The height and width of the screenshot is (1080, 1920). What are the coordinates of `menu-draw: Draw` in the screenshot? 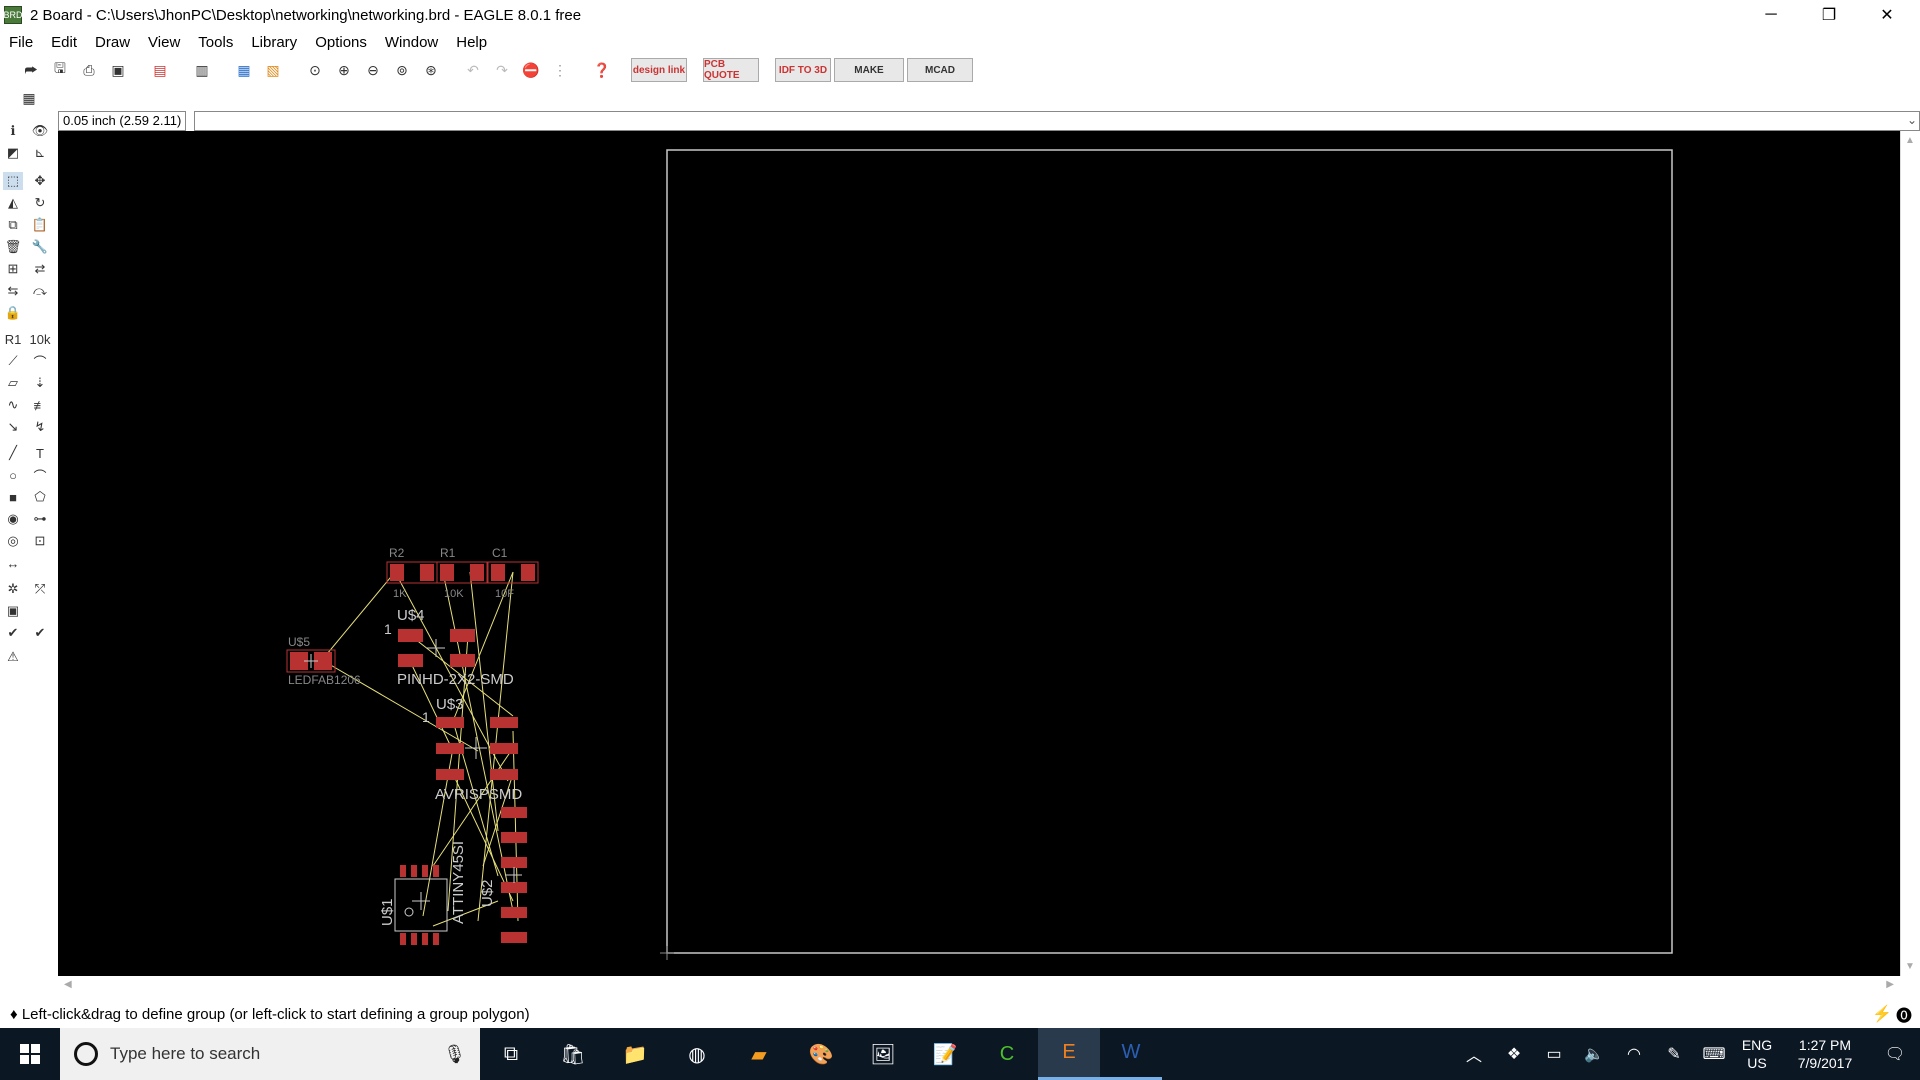 It's located at (112, 42).